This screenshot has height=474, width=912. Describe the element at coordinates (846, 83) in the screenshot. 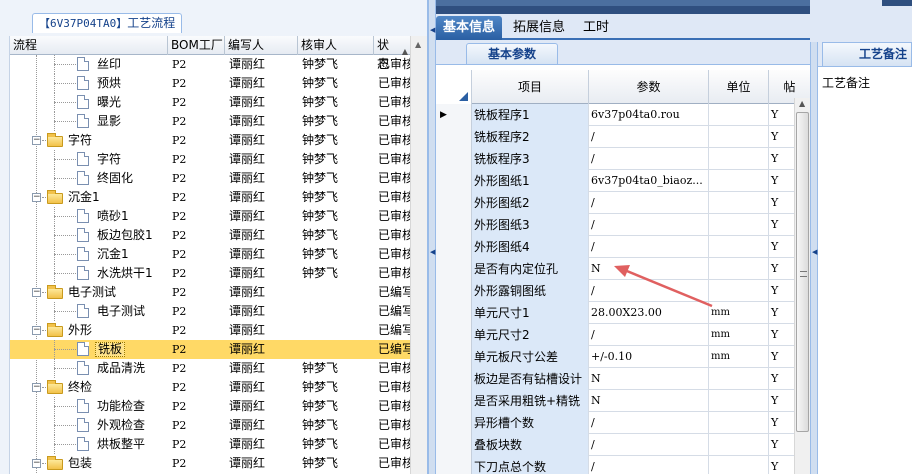

I see `remarks-label: 工艺备注` at that location.